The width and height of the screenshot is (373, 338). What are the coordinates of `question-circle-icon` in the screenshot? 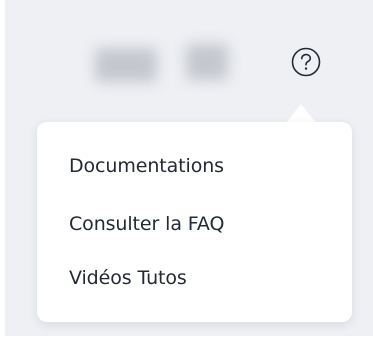 It's located at (306, 62).